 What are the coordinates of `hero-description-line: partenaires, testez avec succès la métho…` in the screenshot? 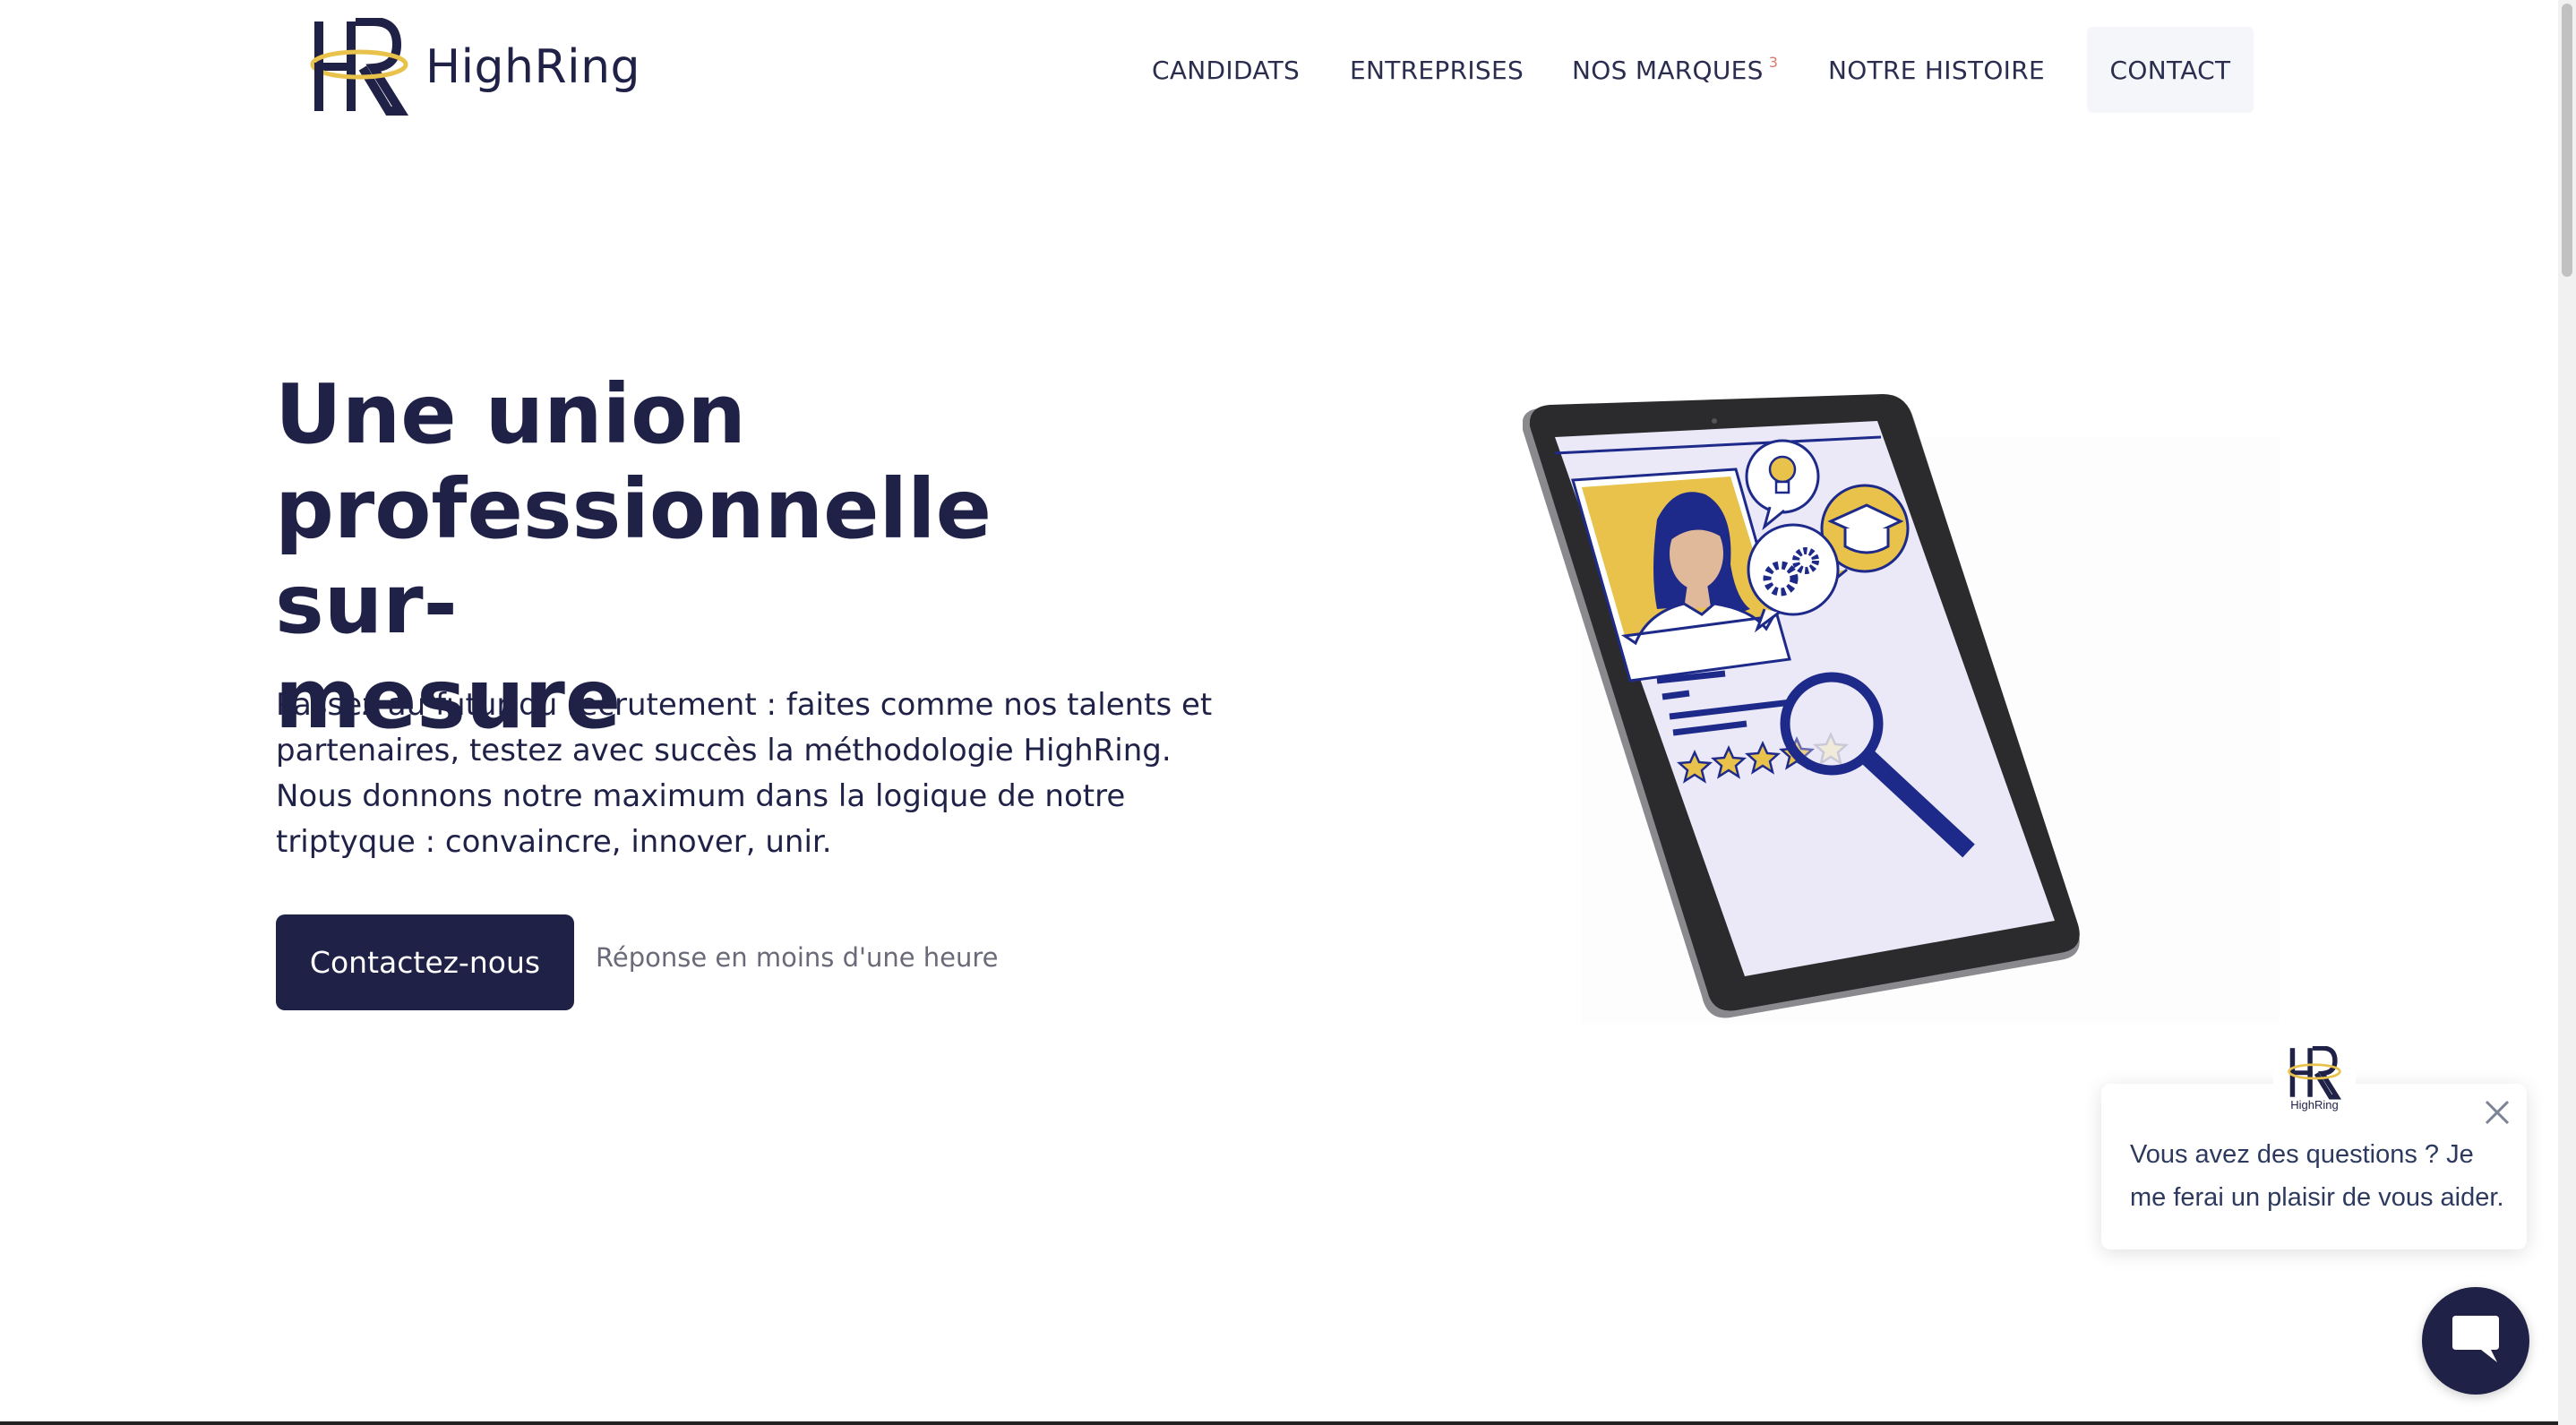 It's located at (724, 751).